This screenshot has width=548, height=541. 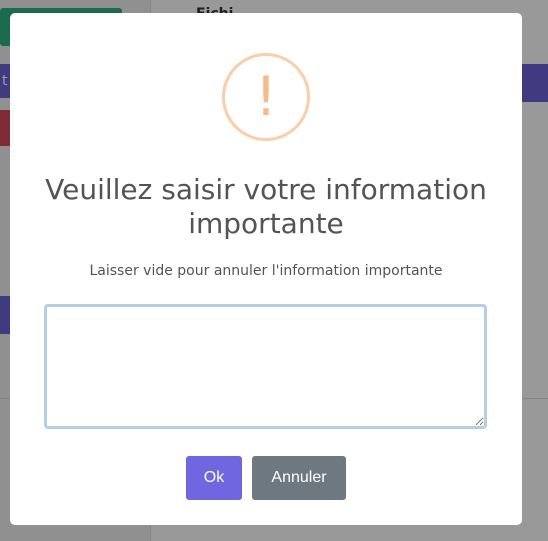 I want to click on exclamation-glyph: !, so click(x=266, y=96).